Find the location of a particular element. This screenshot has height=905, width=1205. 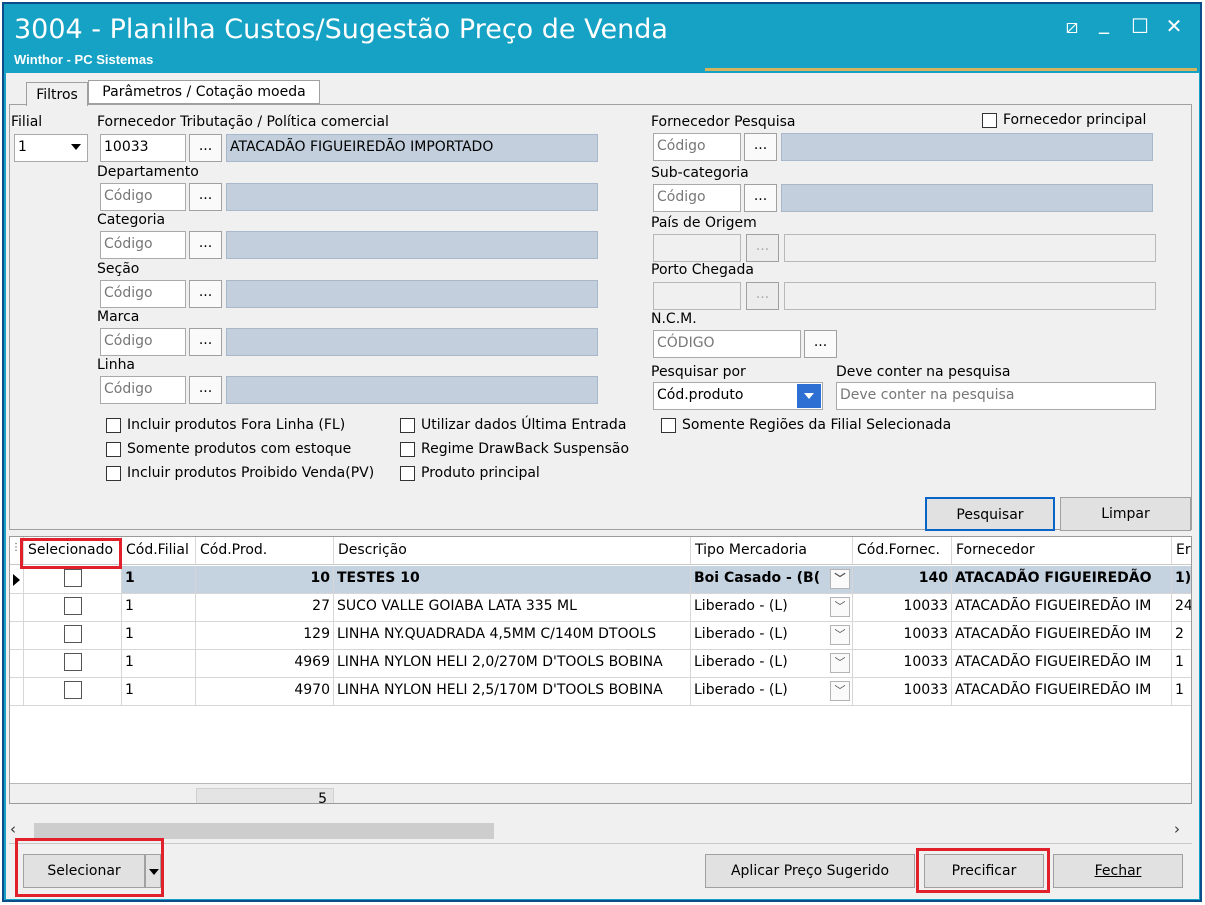

regioes-filial-checkbox is located at coordinates (668, 425).